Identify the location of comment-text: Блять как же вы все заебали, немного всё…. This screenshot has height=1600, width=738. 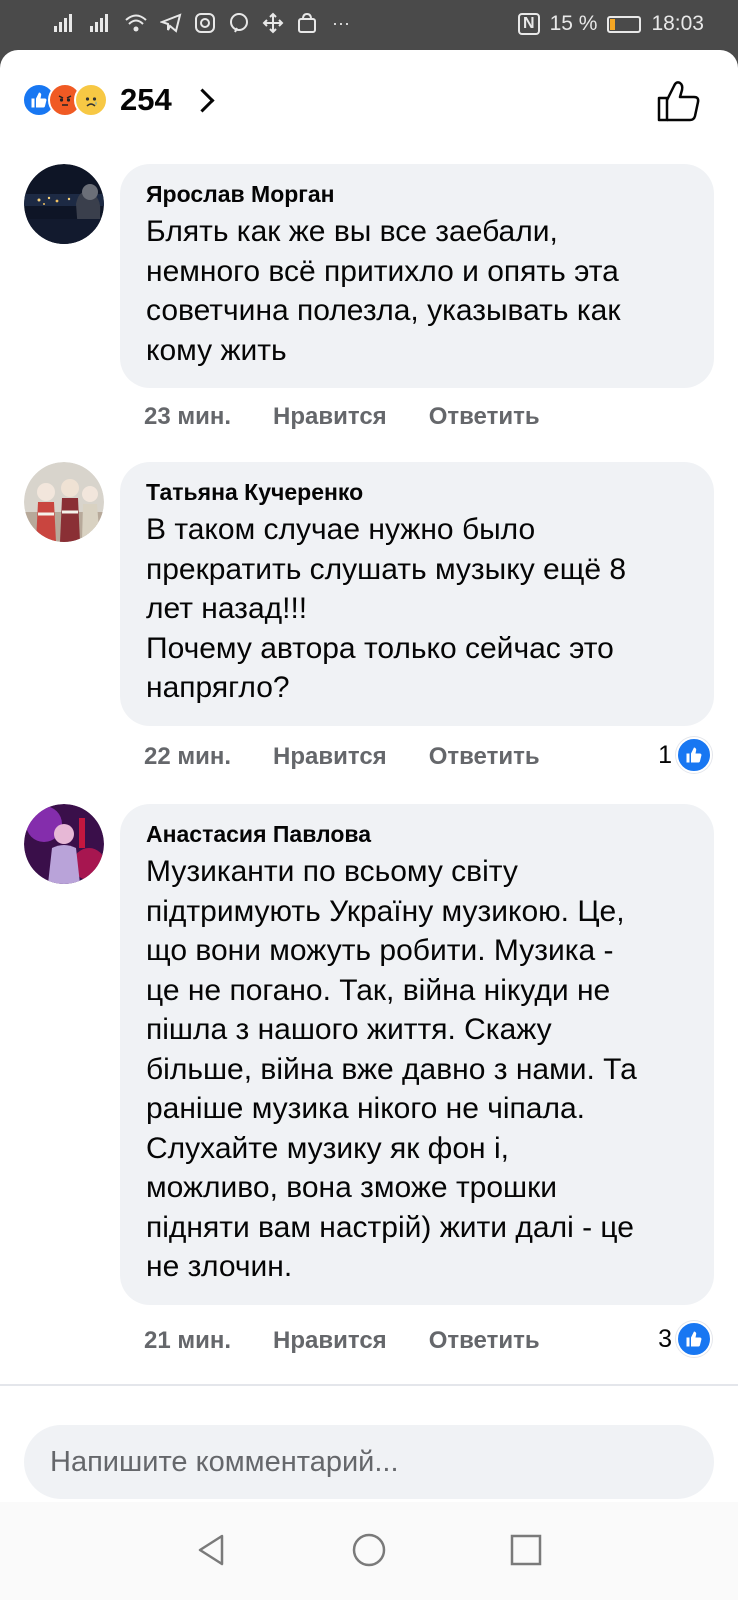
(383, 291).